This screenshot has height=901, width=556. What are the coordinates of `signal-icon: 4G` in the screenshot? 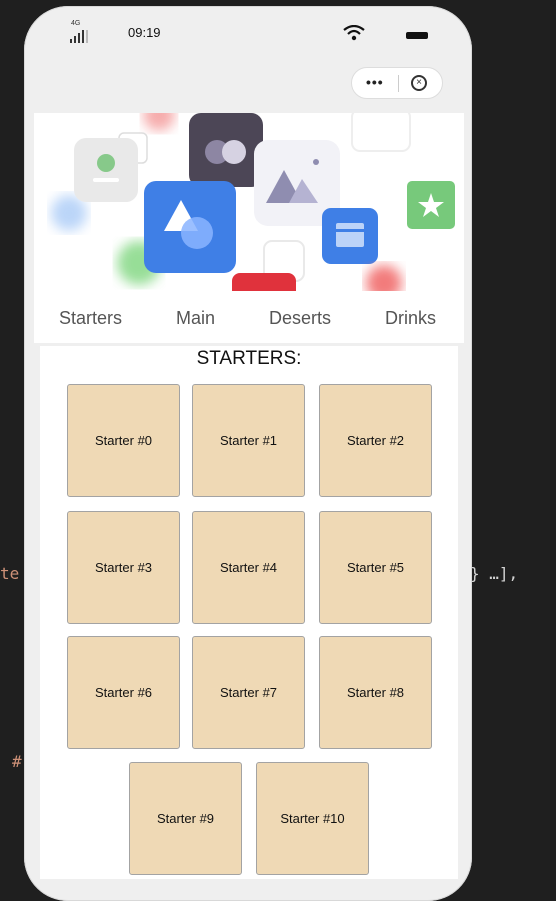 It's located at (81, 31).